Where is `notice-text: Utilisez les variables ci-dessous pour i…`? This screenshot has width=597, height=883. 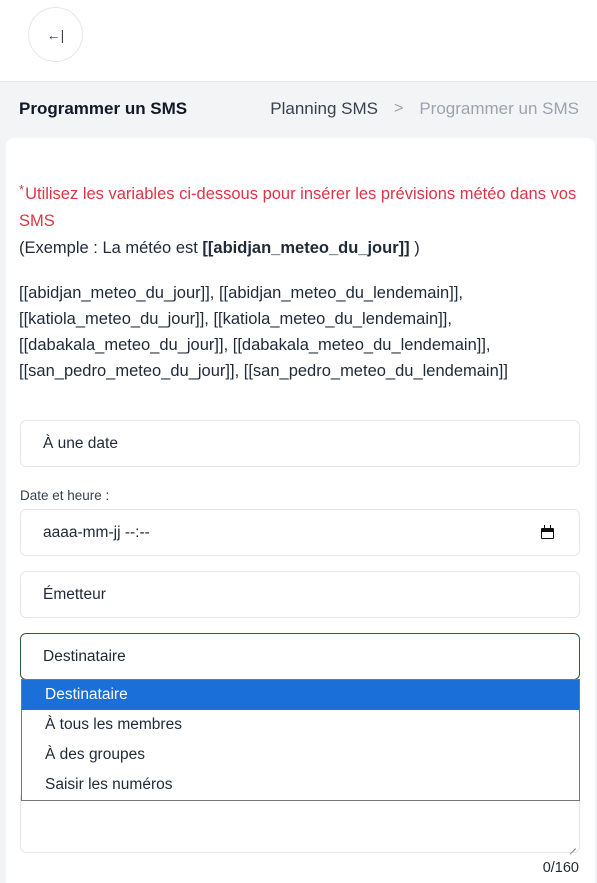 notice-text: Utilisez les variables ci-dessous pour i… is located at coordinates (298, 207).